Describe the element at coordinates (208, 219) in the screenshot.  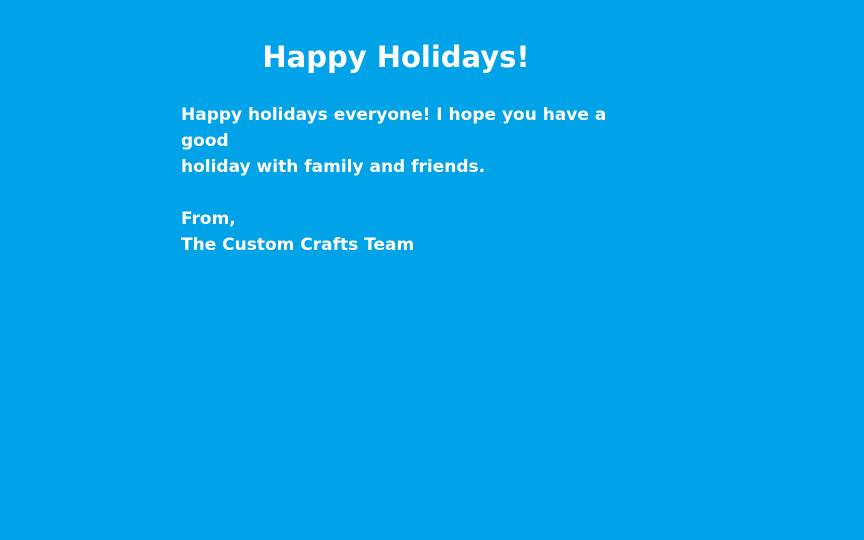
I see `message-signoff: From,` at that location.